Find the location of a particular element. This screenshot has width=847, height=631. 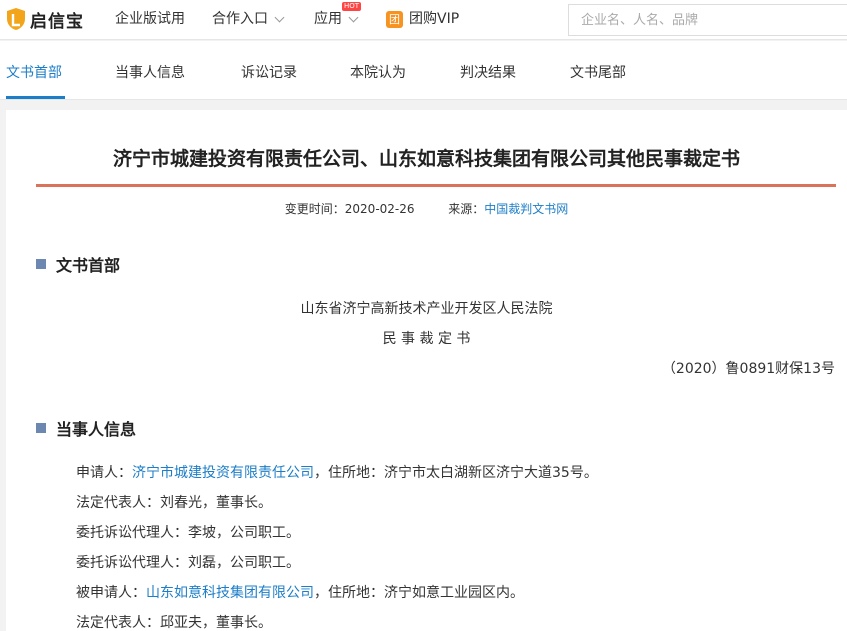

party-suffix: ，住所地：济宁如意工业园区内。 is located at coordinates (419, 593).